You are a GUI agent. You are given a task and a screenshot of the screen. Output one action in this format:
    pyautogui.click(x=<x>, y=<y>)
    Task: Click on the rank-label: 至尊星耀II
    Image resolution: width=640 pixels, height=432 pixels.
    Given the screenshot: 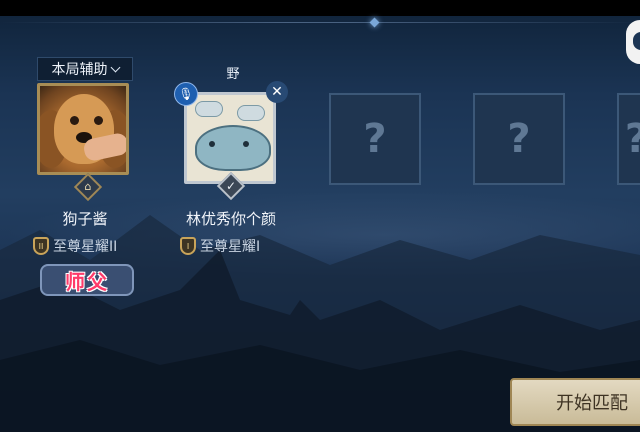 What is the action you would take?
    pyautogui.click(x=85, y=247)
    